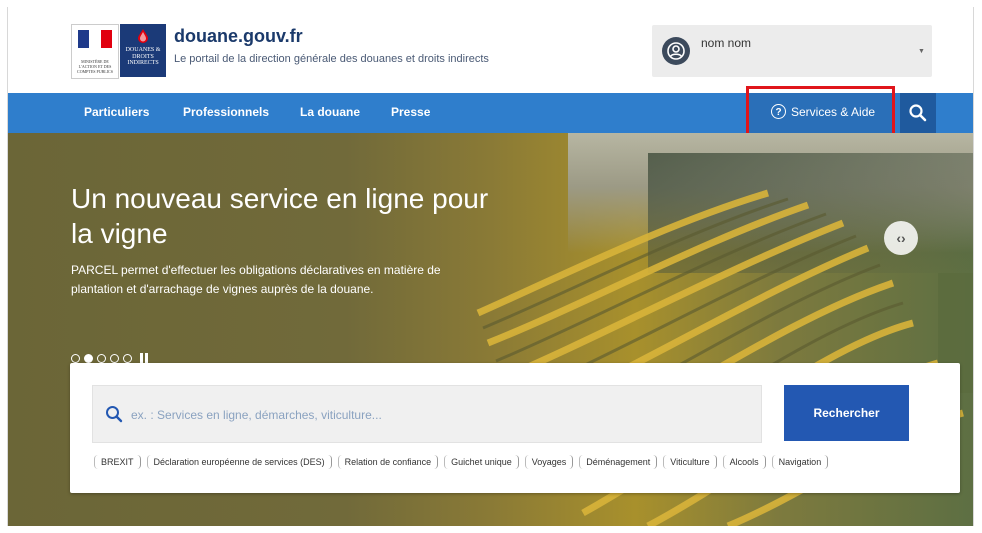 Image resolution: width=982 pixels, height=533 pixels. I want to click on nav-item-la-douane: La douane, so click(330, 112).